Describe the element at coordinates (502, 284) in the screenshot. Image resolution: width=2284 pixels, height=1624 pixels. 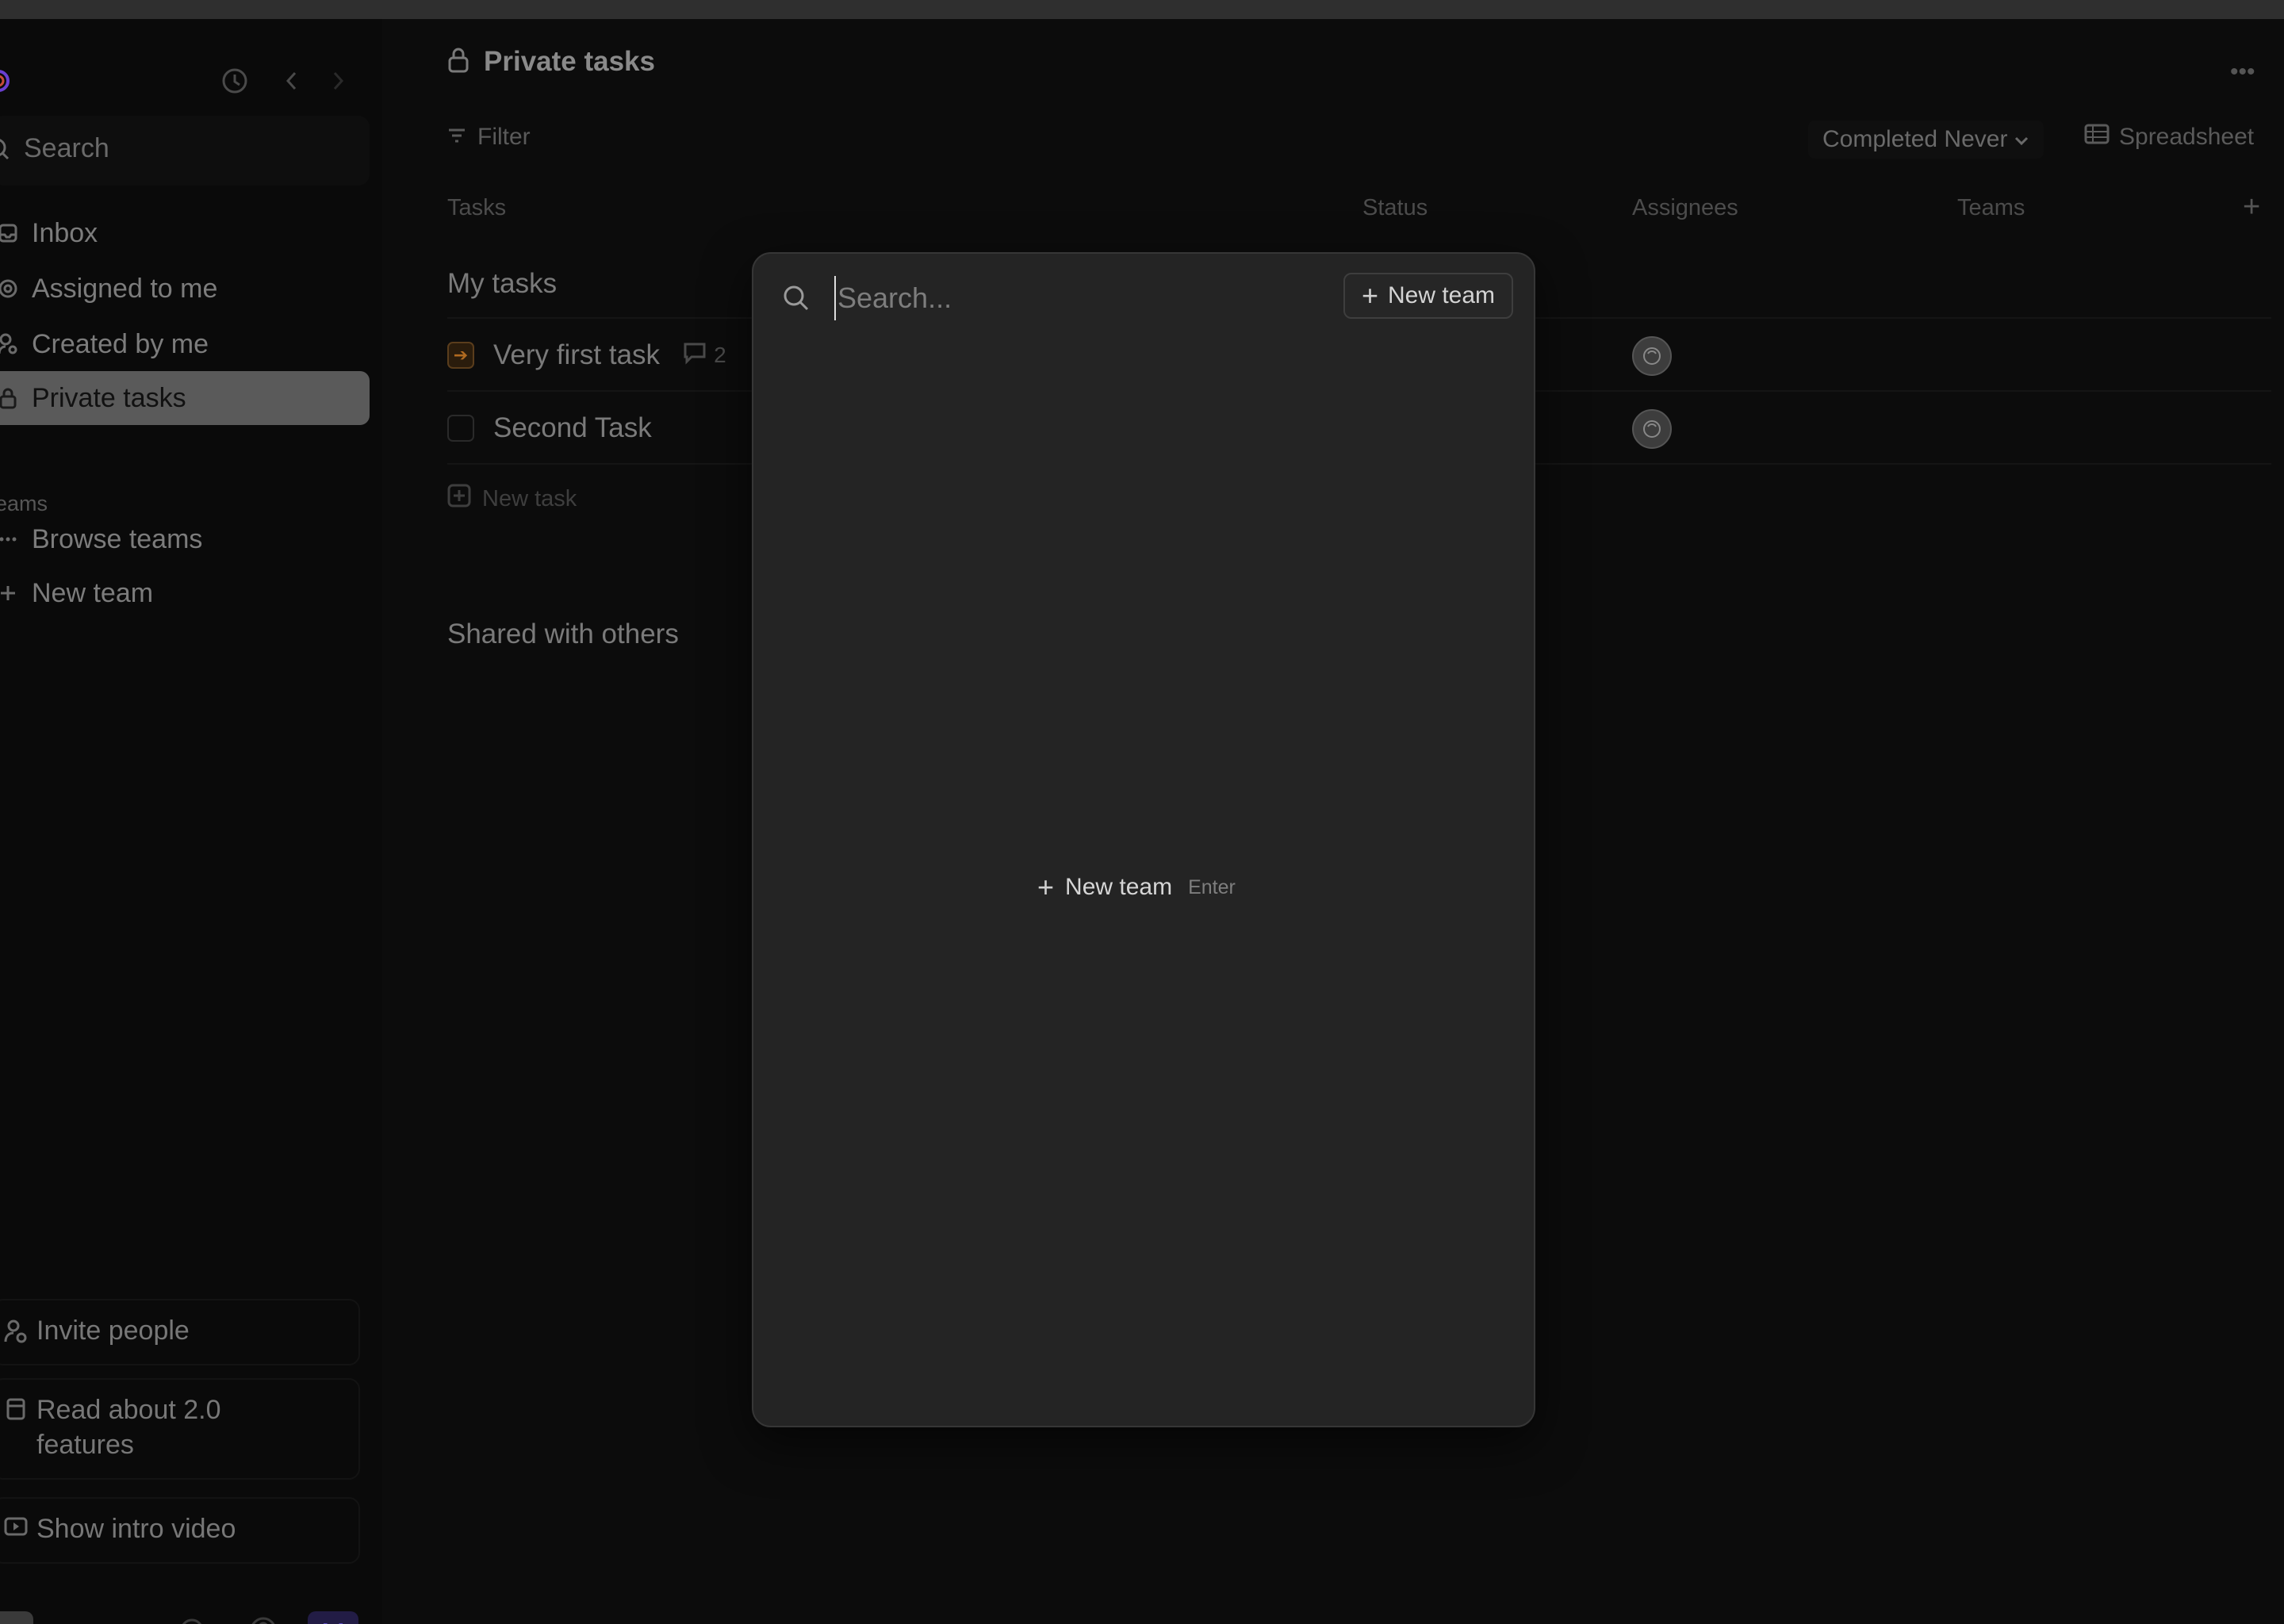
I see `group-title-my-tasks: My tasks` at that location.